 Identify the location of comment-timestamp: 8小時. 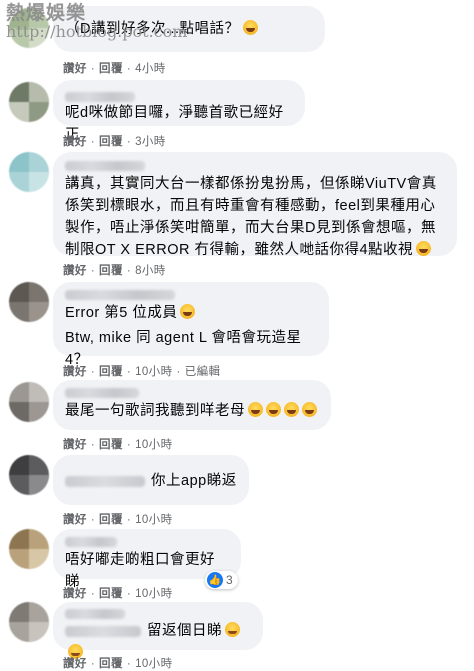
(150, 271).